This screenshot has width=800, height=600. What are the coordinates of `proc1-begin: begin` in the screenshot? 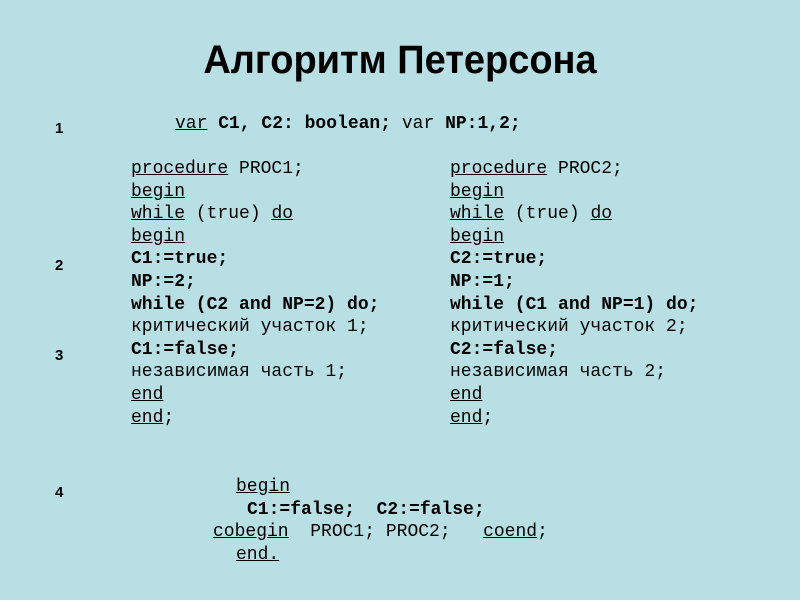 It's located at (255, 192).